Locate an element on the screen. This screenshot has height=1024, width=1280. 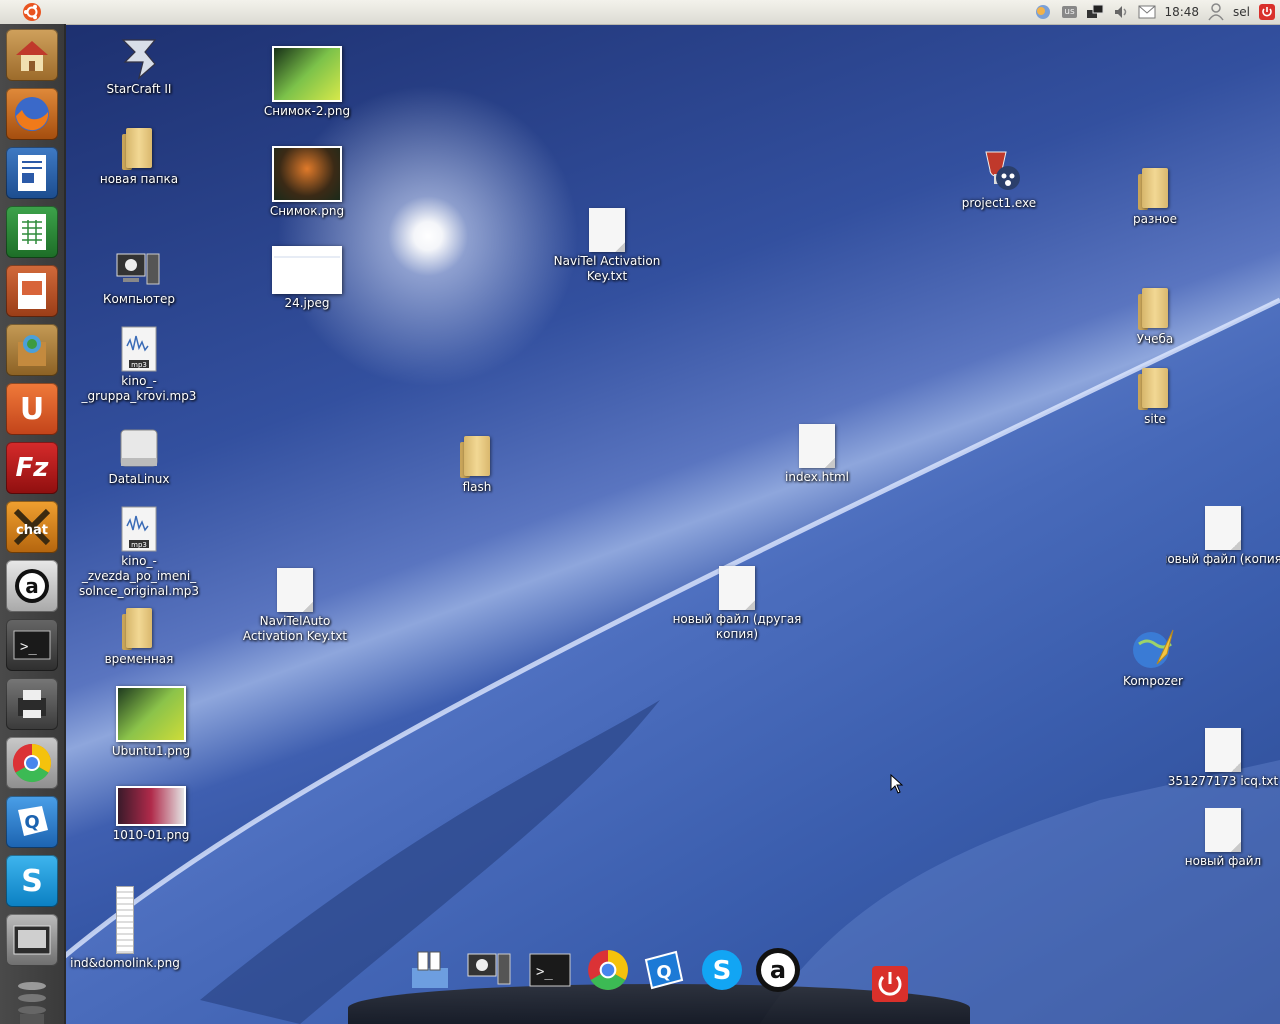
dock-item-computer is located at coordinates (490, 970).